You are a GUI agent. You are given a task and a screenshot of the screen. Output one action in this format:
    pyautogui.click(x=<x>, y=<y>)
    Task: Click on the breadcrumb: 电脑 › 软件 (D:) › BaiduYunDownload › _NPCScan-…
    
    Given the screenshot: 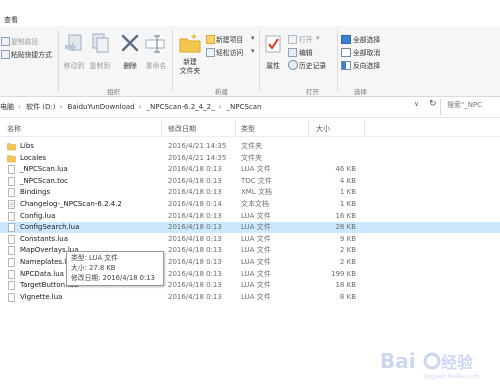 What is the action you would take?
    pyautogui.click(x=132, y=107)
    